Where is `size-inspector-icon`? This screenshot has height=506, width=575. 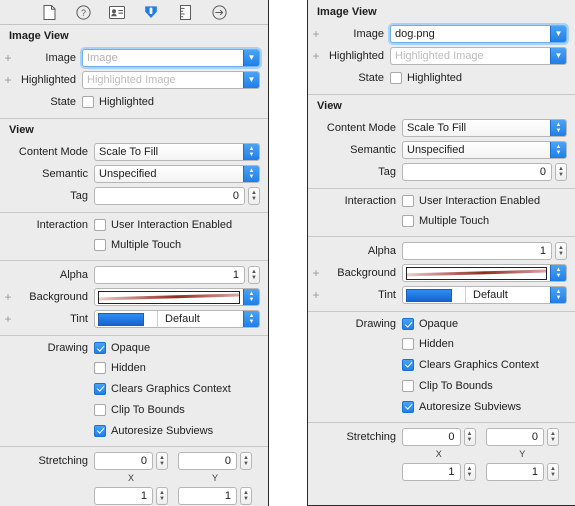
size-inspector-icon is located at coordinates (185, 12).